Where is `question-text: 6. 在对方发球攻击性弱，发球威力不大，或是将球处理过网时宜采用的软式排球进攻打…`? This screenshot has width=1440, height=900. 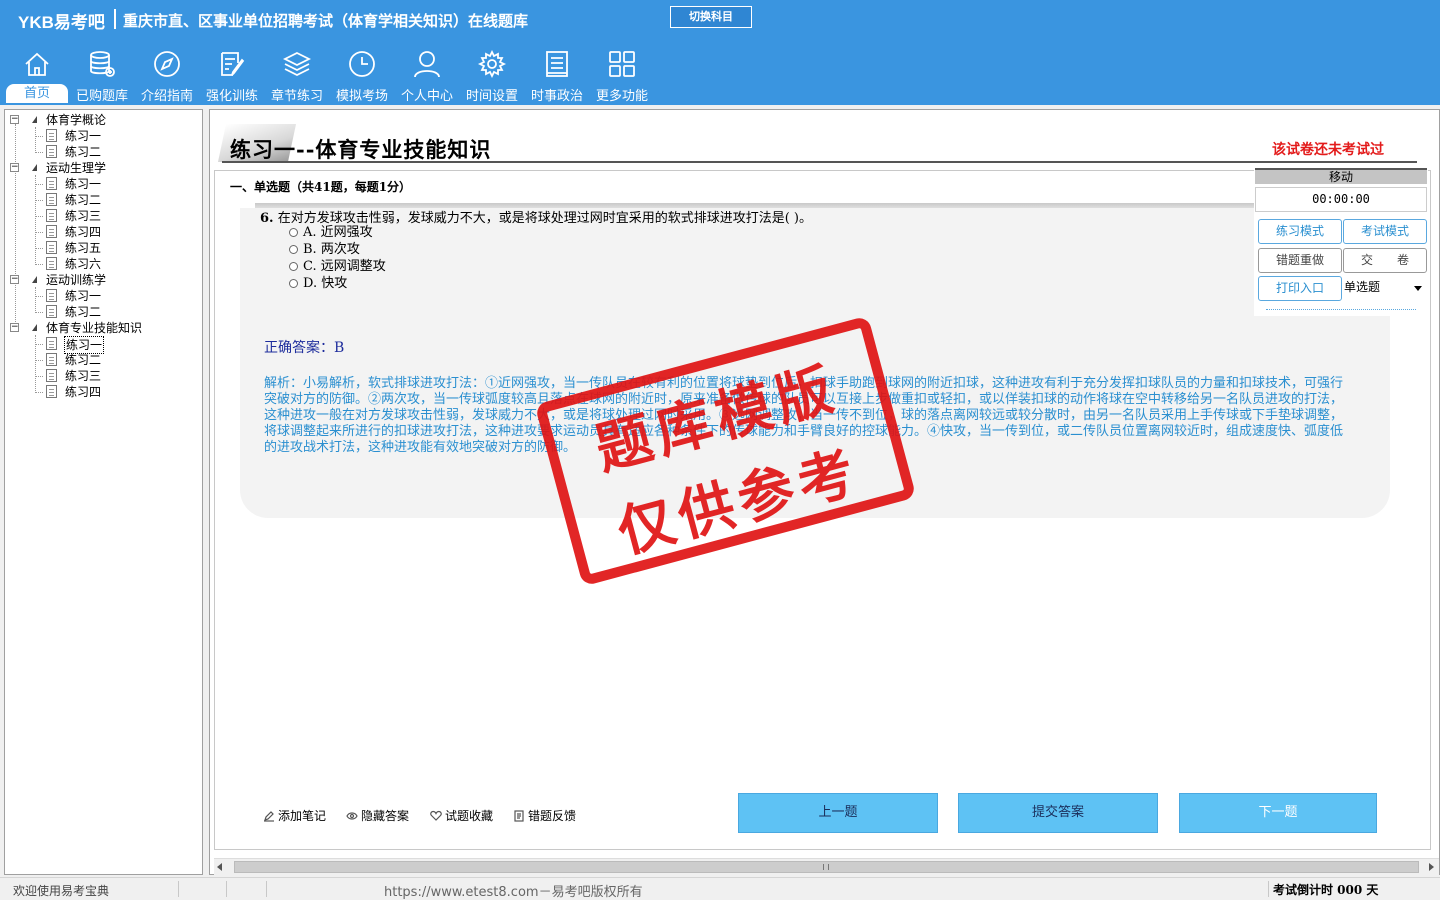 question-text: 6. 在对方发球攻击性弱，发球威力不大，或是将球处理过网时宜采用的软式排球进攻打… is located at coordinates (536, 216).